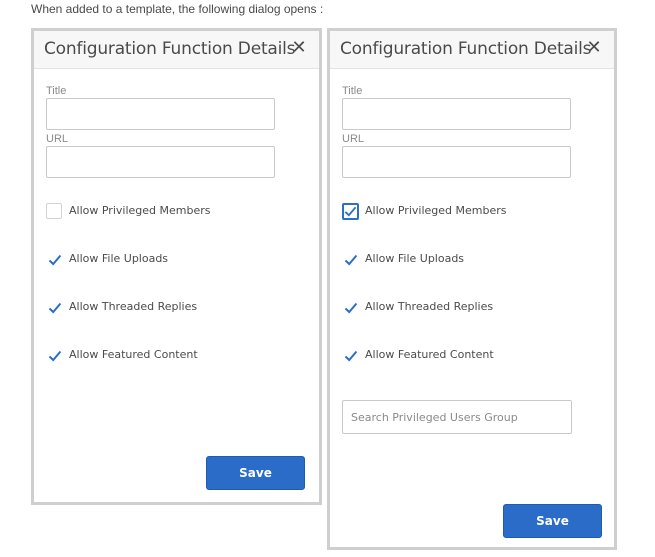 The image size is (655, 557). What do you see at coordinates (457, 417) in the screenshot?
I see `search-privileged-users-group-input` at bounding box center [457, 417].